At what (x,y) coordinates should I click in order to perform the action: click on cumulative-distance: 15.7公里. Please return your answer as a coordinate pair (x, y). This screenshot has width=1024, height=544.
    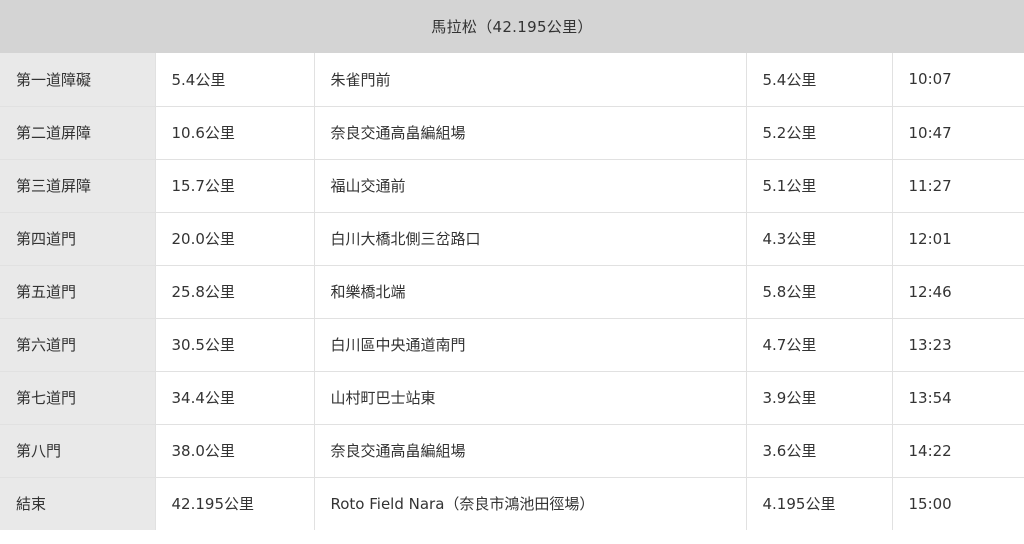
    Looking at the image, I should click on (234, 186).